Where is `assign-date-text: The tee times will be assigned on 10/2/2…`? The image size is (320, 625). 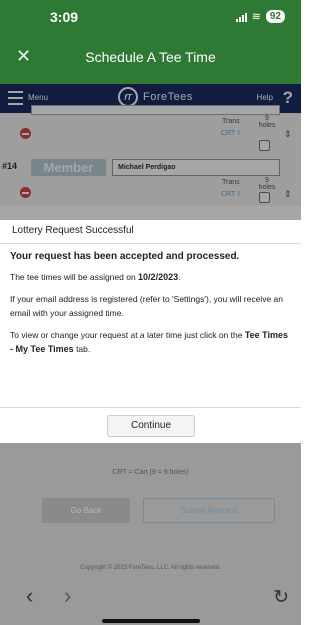 assign-date-text: The tee times will be assigned on 10/2/2… is located at coordinates (95, 277).